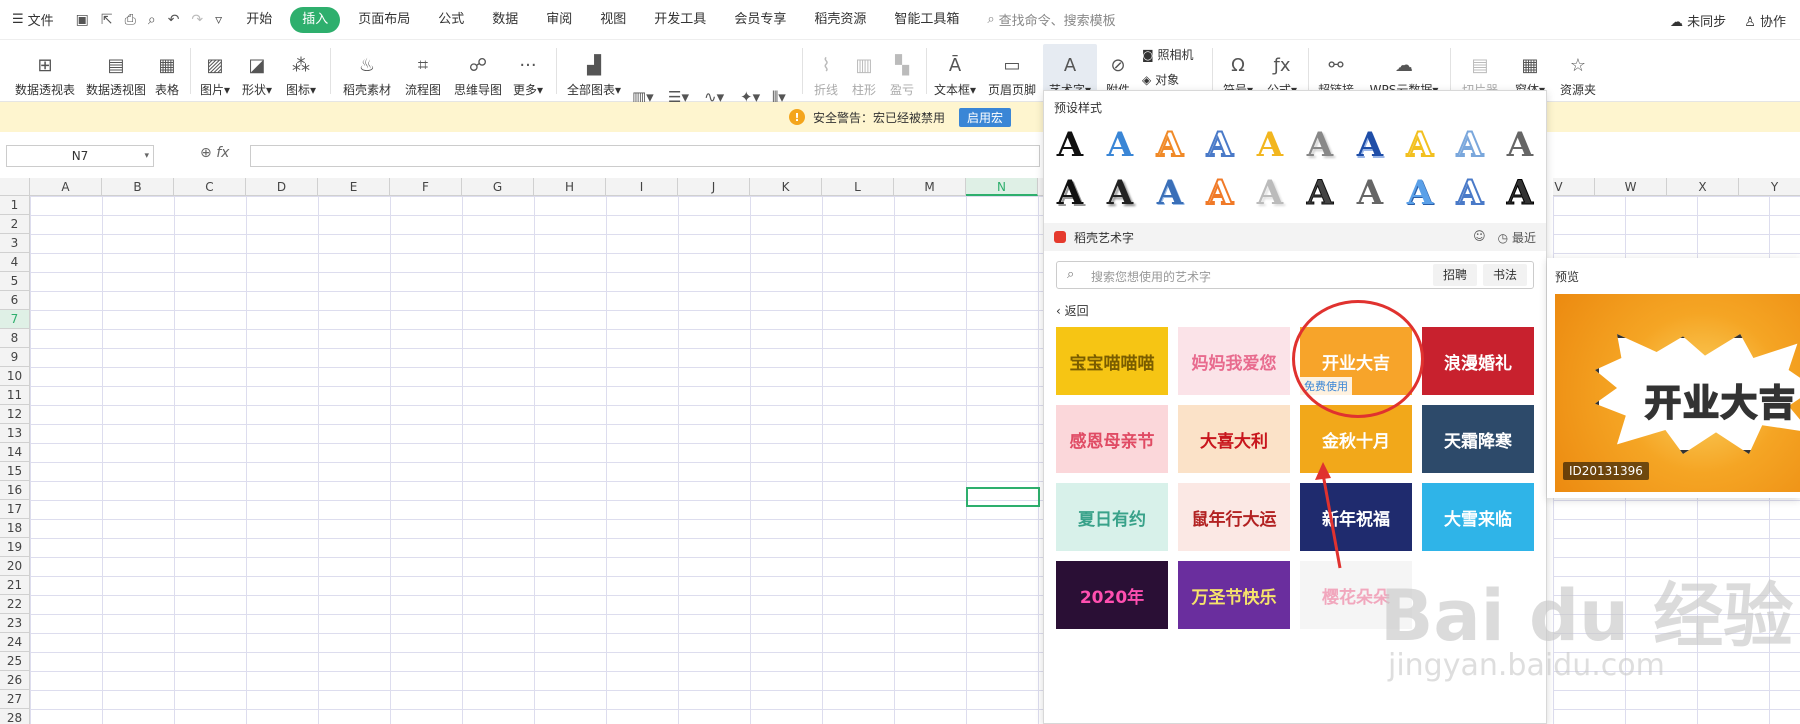  I want to click on all-charts-button: ▟ 全部图表▾, so click(594, 71).